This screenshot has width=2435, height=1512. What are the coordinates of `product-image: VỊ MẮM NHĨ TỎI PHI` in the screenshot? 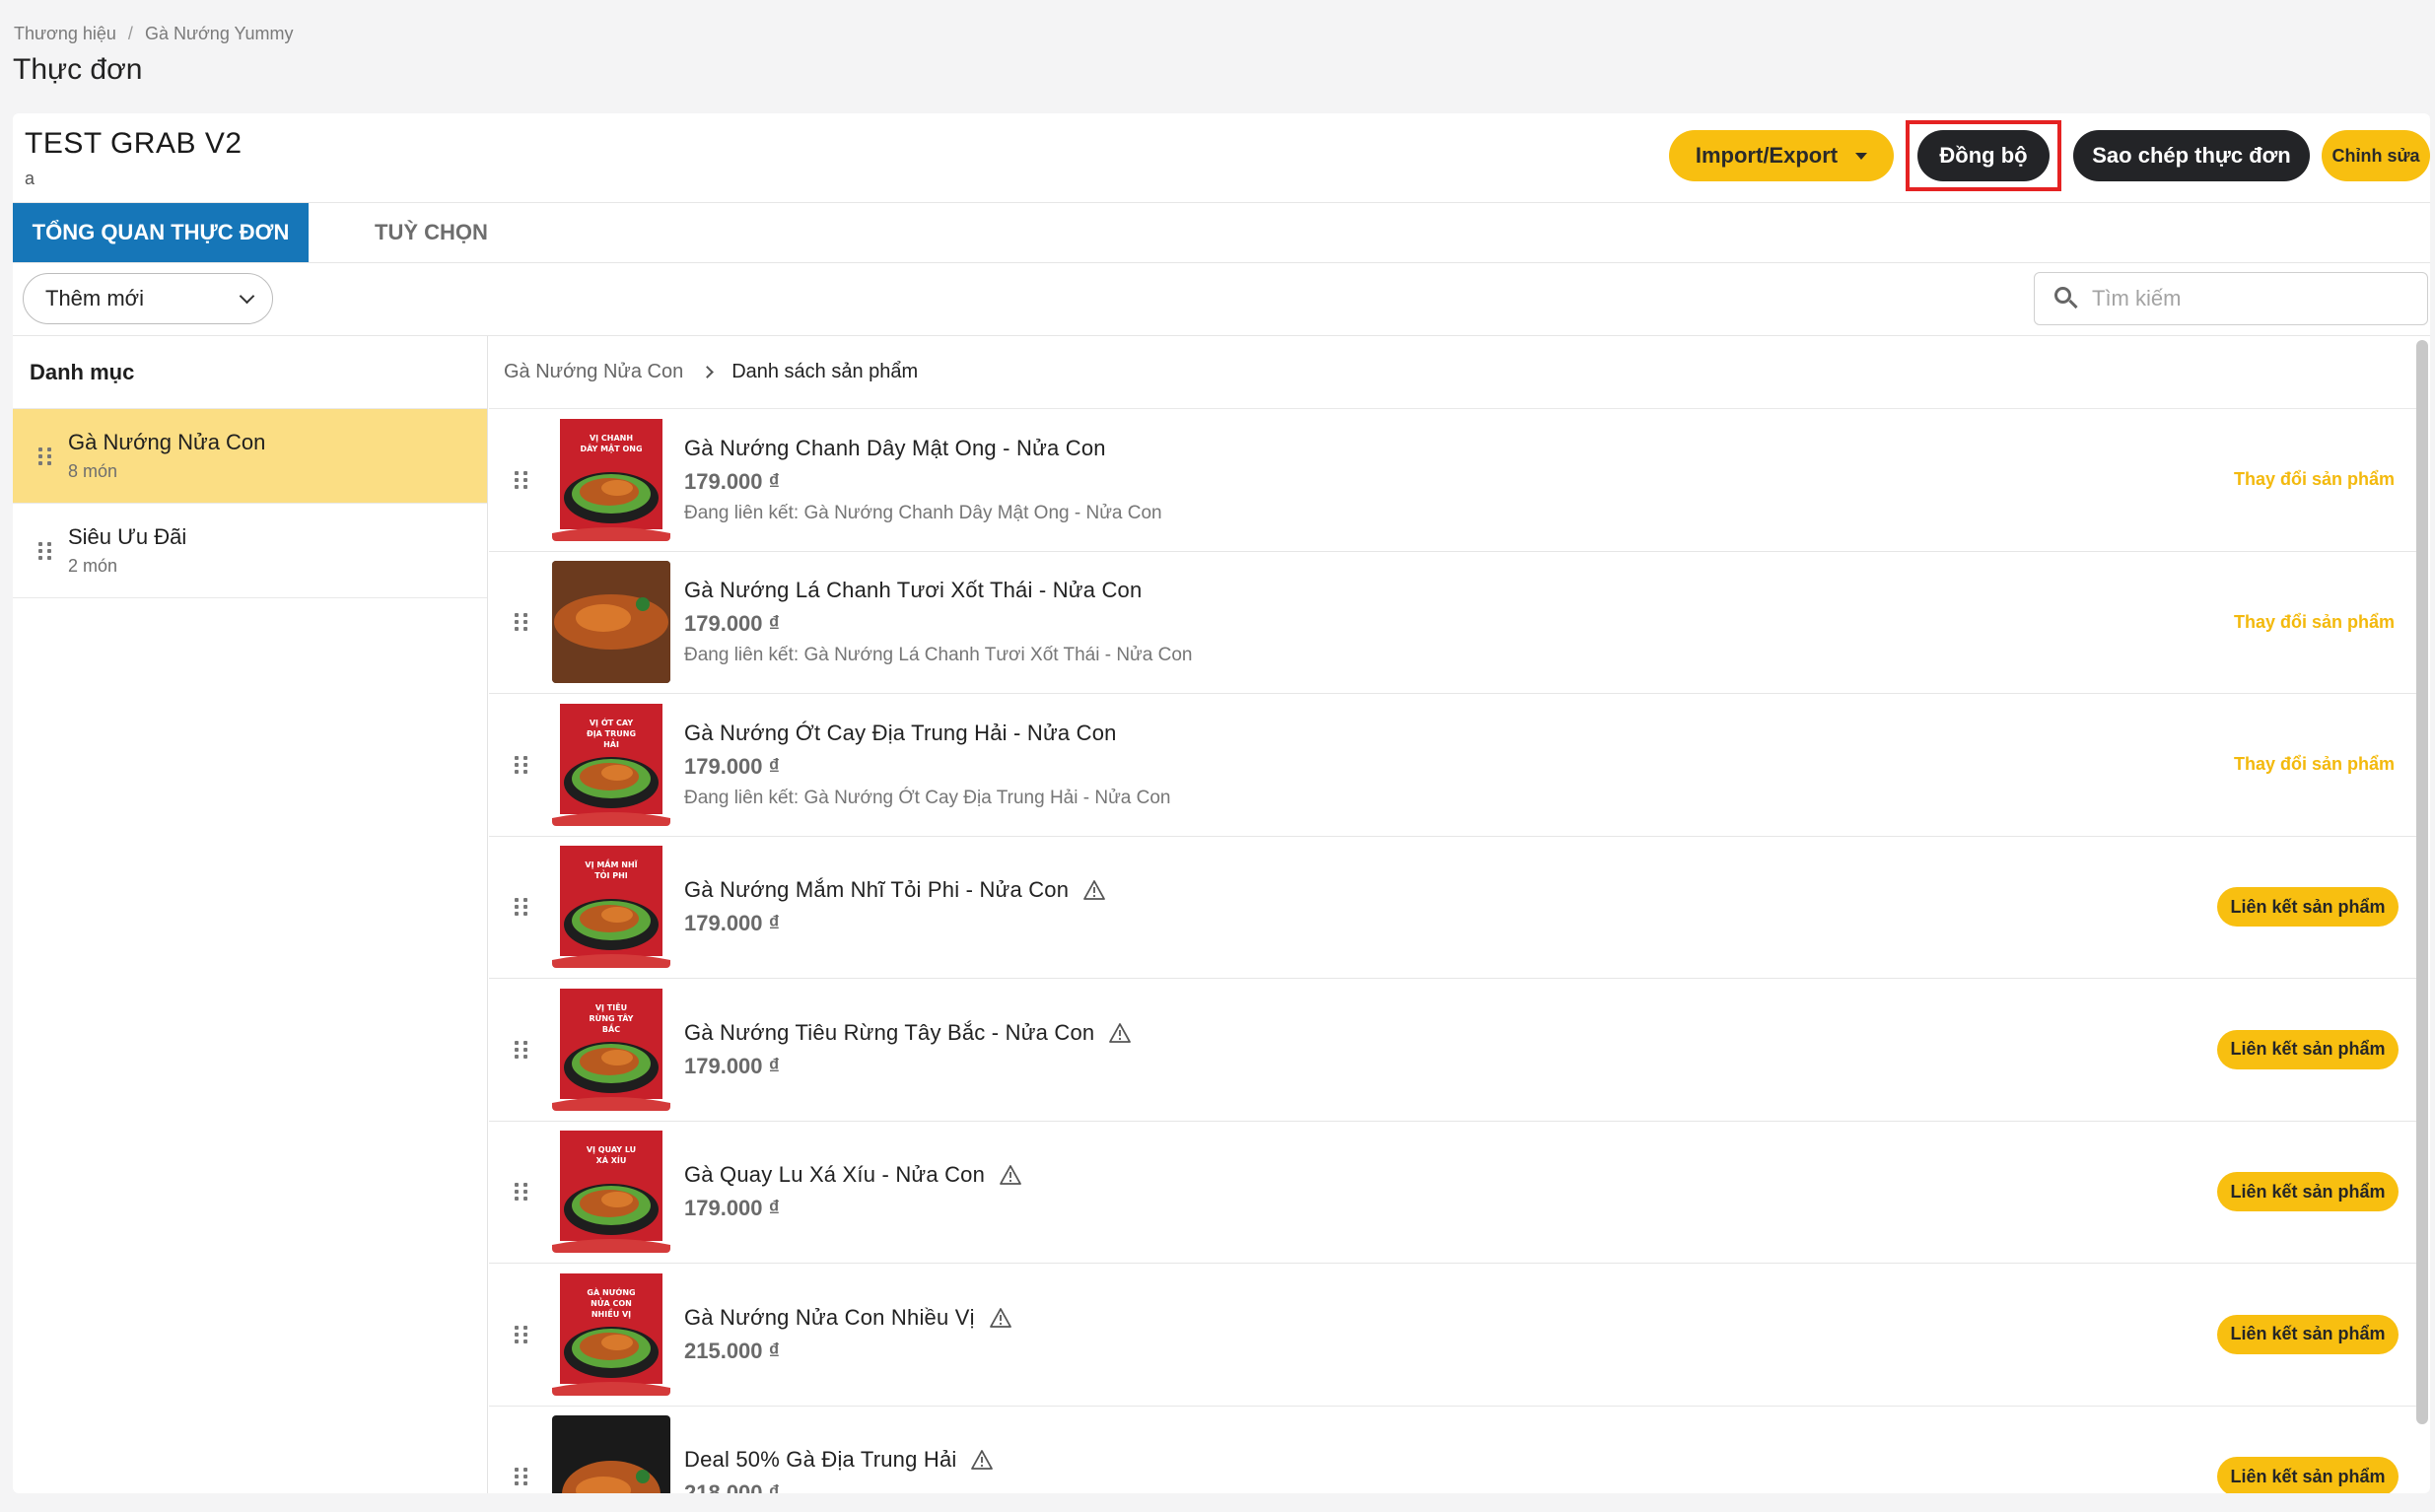 It's located at (611, 908).